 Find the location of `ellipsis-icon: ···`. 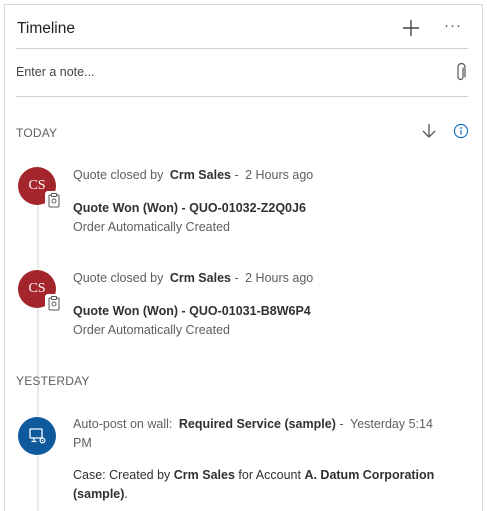

ellipsis-icon: ··· is located at coordinates (453, 25).